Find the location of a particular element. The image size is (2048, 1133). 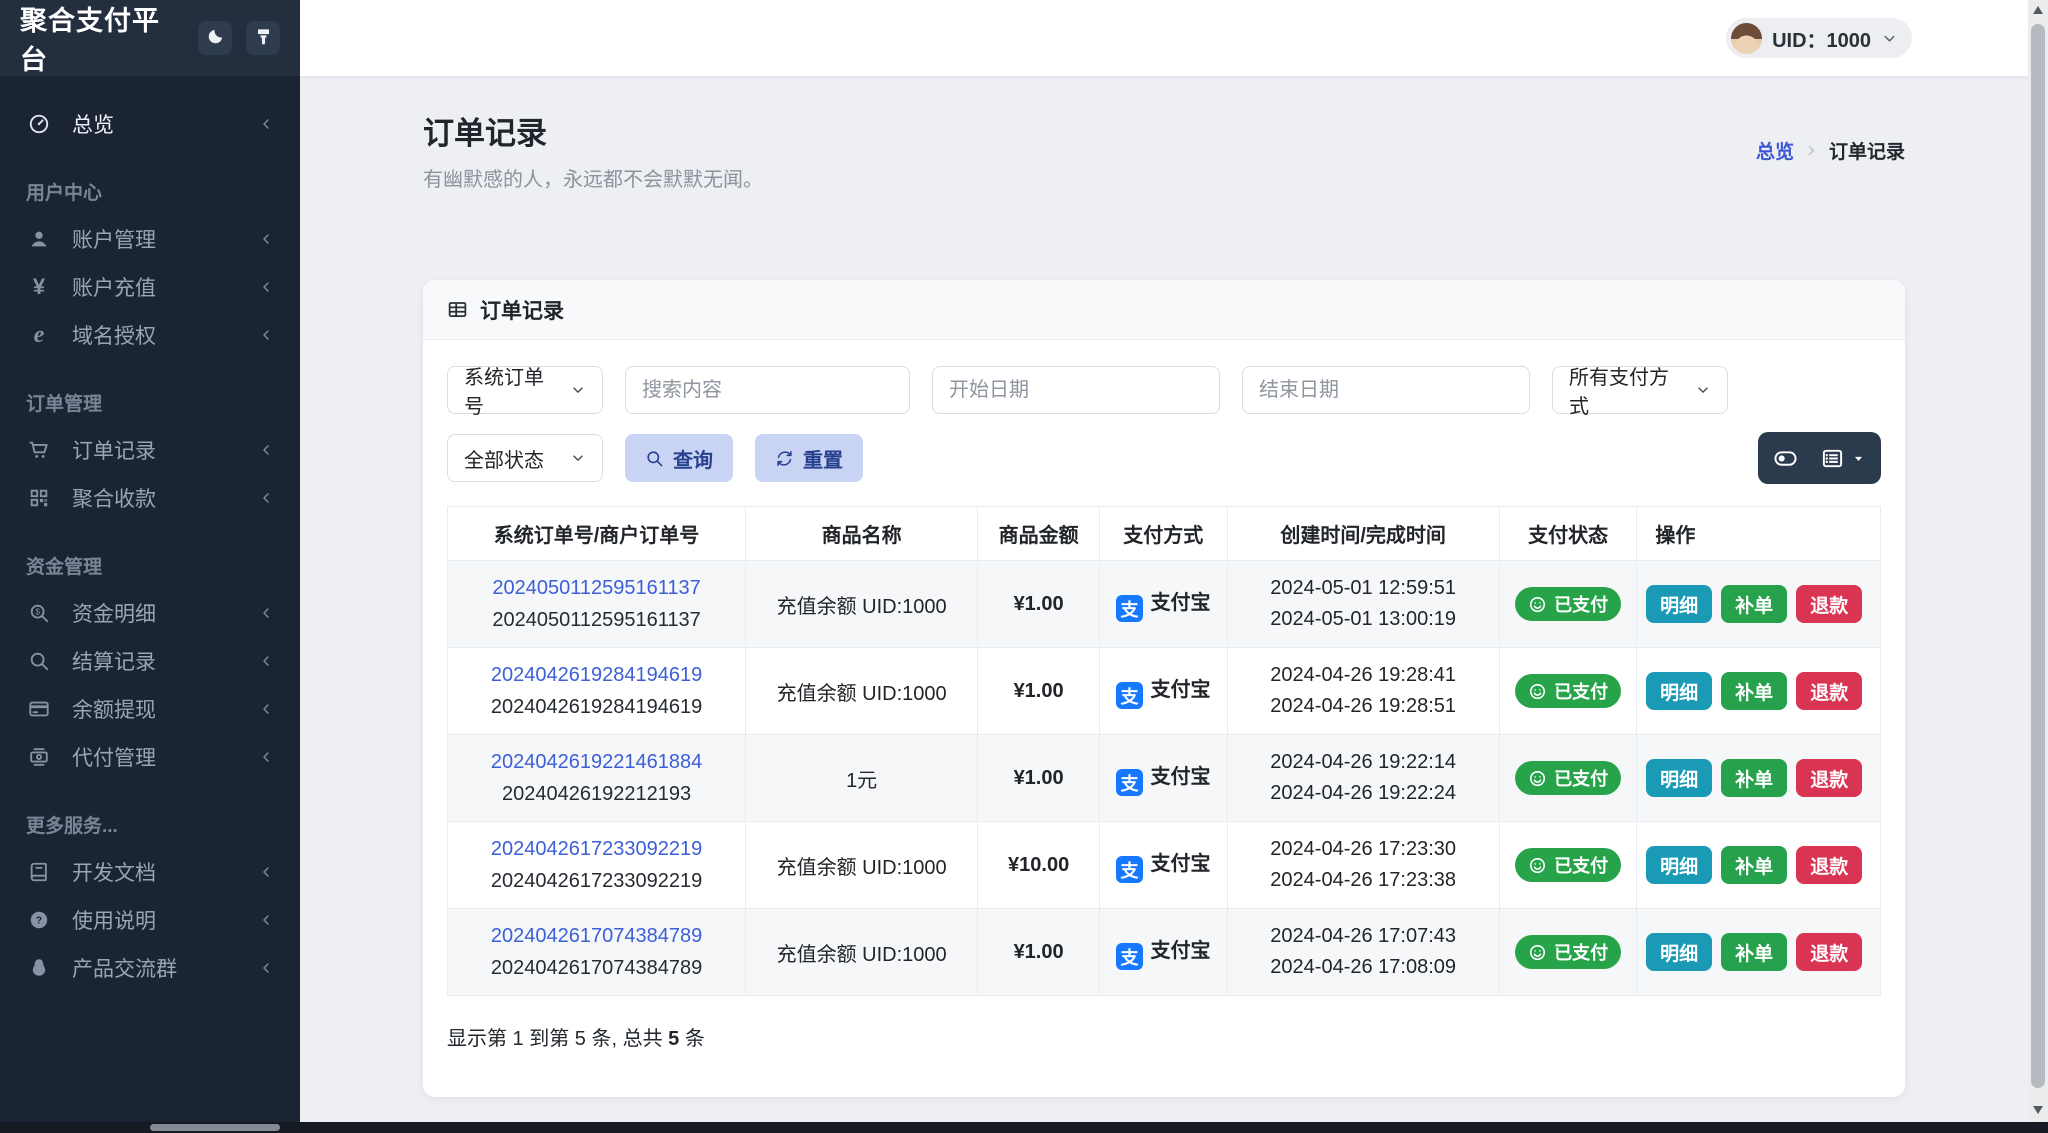

list-icon is located at coordinates (1832, 458).